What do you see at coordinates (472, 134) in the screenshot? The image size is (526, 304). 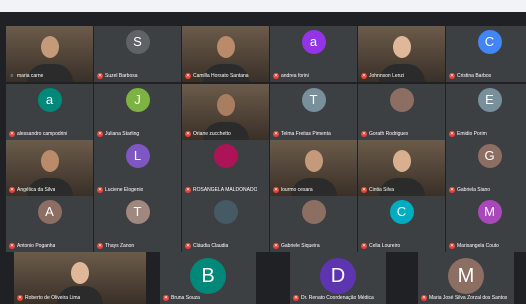 I see `participant-name: Emidio Porim` at bounding box center [472, 134].